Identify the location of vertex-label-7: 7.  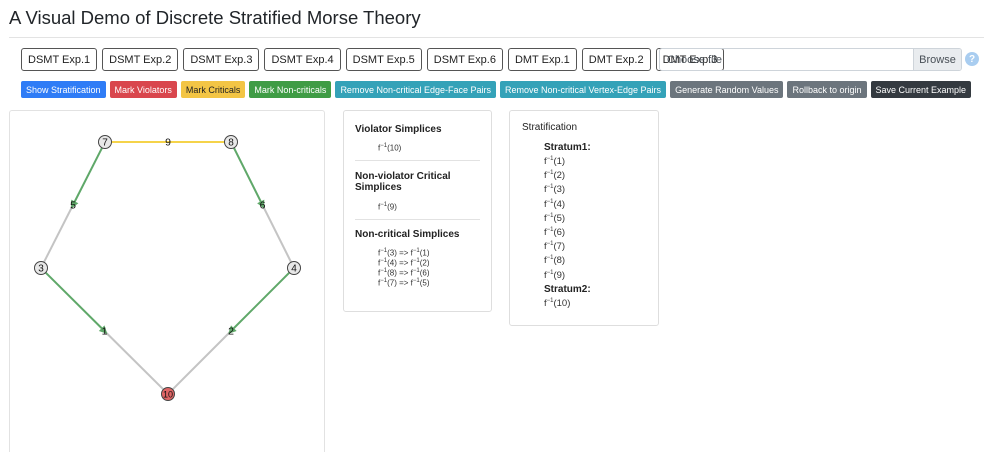
(105, 143).